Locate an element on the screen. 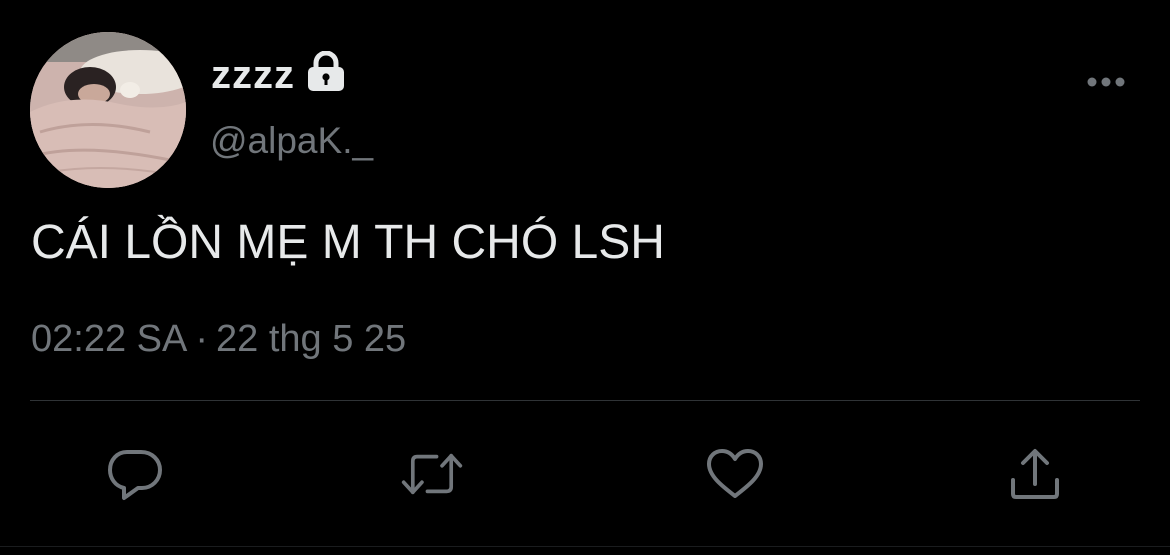 This screenshot has width=1170, height=555. more-options-button is located at coordinates (1106, 82).